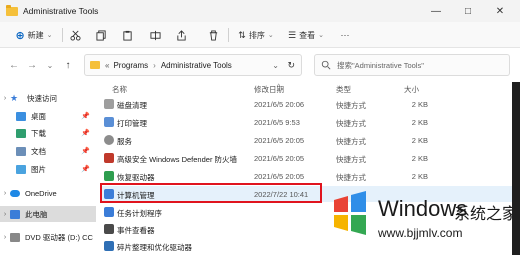 This screenshot has width=520, height=255. What do you see at coordinates (292, 34) in the screenshot?
I see `view-icon: ☰` at bounding box center [292, 34].